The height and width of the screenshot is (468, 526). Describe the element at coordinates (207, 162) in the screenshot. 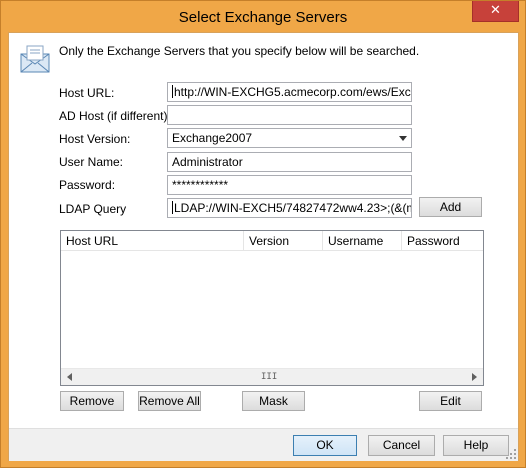

I see `user-name-value: Administrator` at that location.